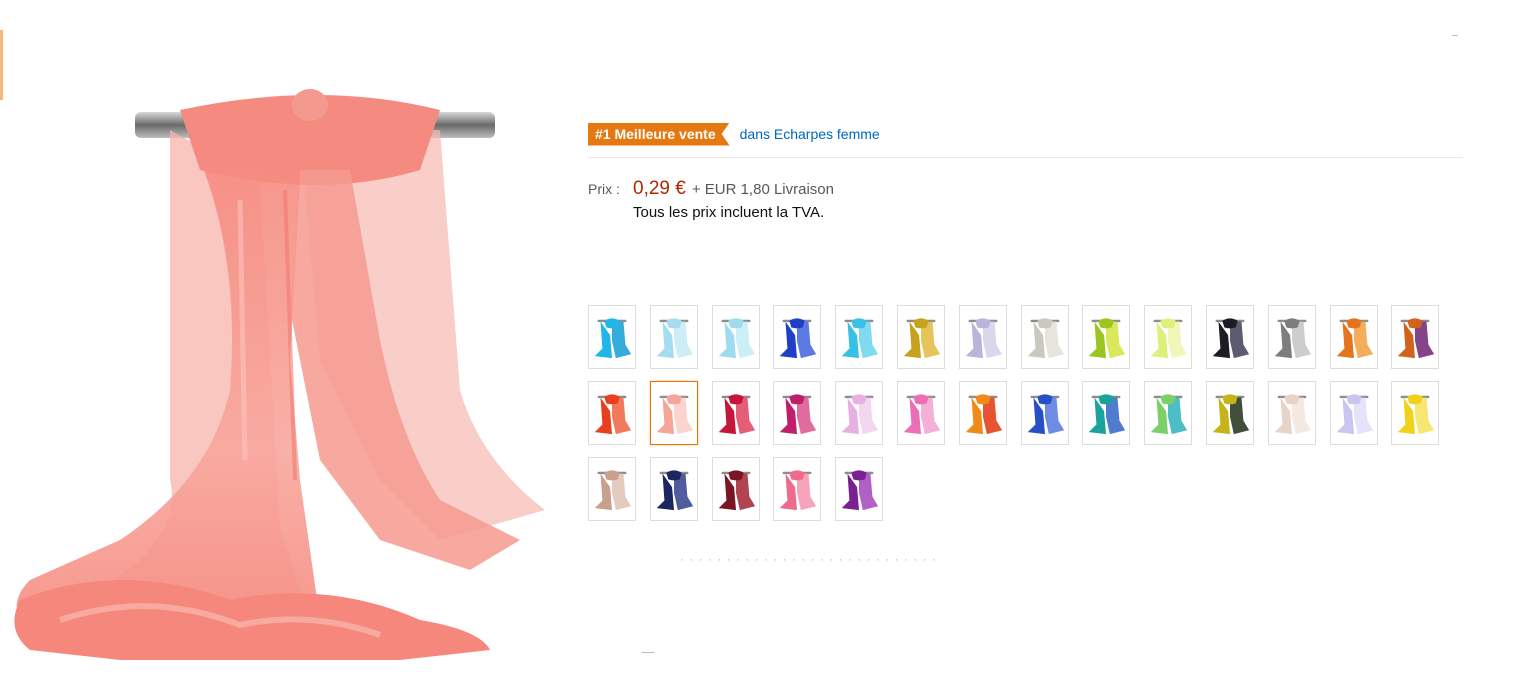 Image resolution: width=1518 pixels, height=697 pixels. Describe the element at coordinates (659, 188) in the screenshot. I see `price-value: 0,29 €` at that location.